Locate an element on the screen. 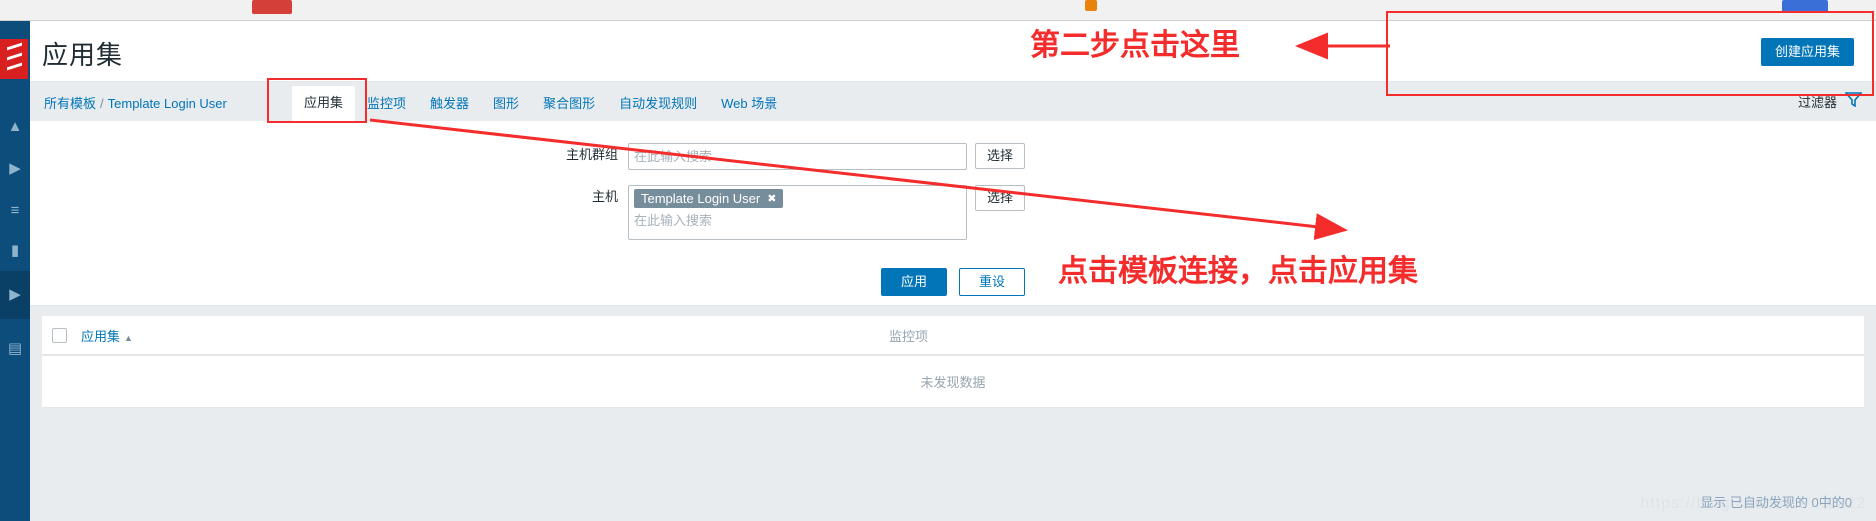 Image resolution: width=1876 pixels, height=521 pixels. table-header-row: 应用集 ▲ 监控项 is located at coordinates (953, 336).